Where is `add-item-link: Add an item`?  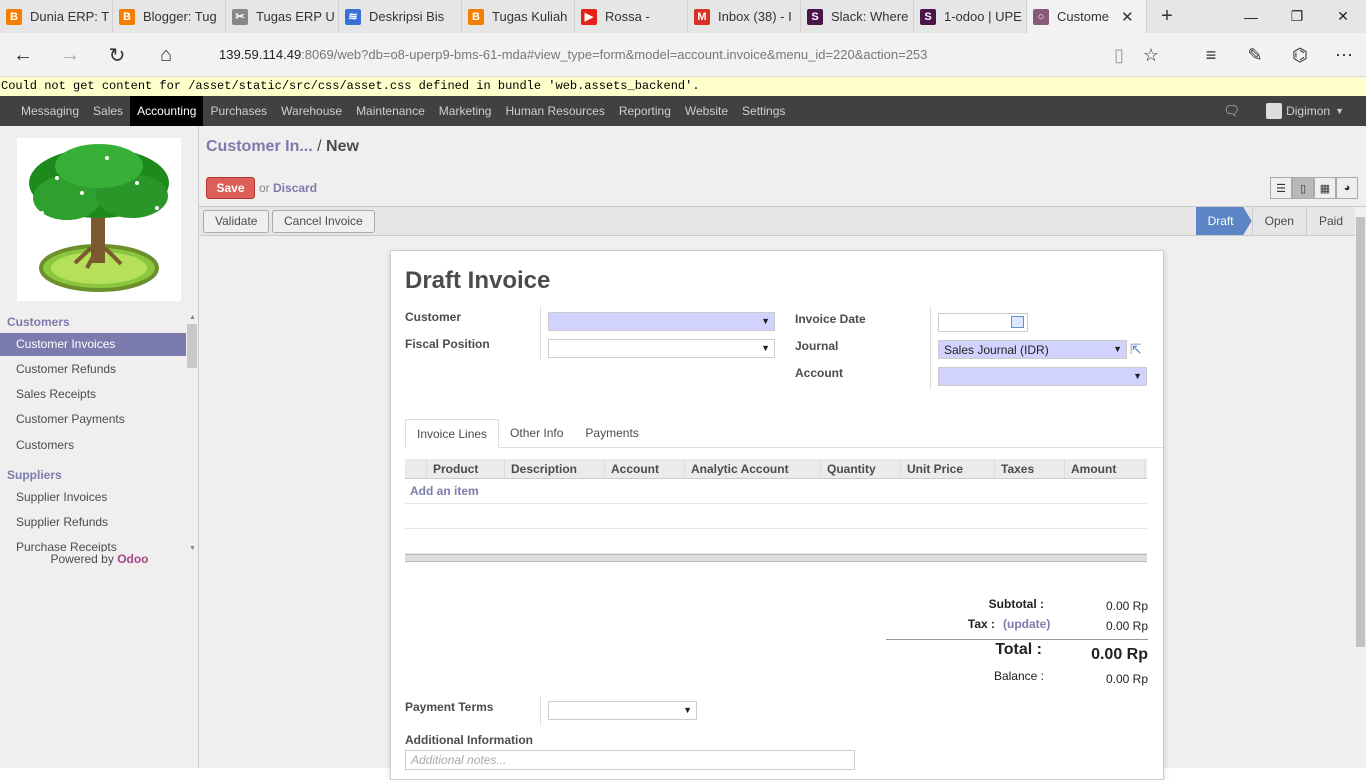 add-item-link: Add an item is located at coordinates (444, 491).